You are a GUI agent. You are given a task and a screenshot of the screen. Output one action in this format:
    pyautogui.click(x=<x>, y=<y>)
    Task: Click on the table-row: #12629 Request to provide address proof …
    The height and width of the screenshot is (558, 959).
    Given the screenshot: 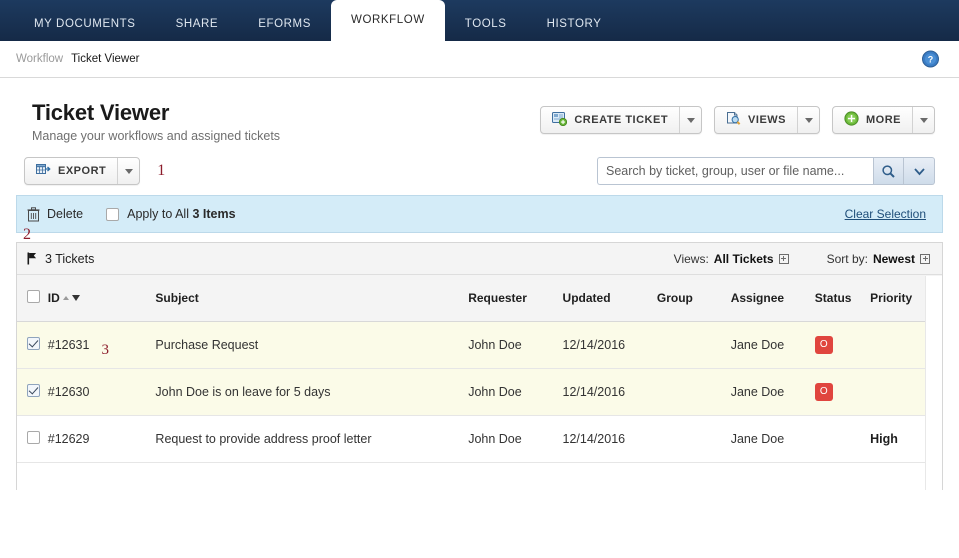 What is the action you would take?
    pyautogui.click(x=479, y=439)
    